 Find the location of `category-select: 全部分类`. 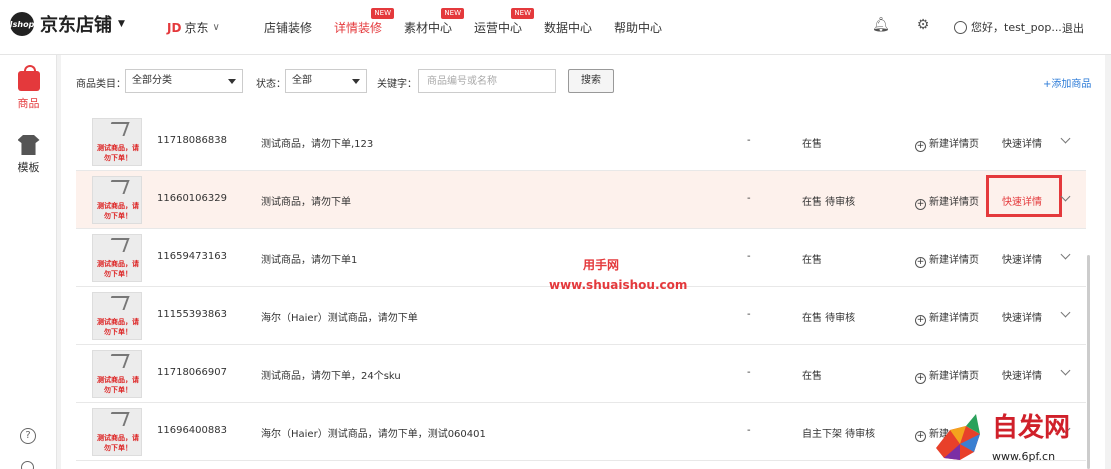

category-select: 全部分类 is located at coordinates (184, 81).